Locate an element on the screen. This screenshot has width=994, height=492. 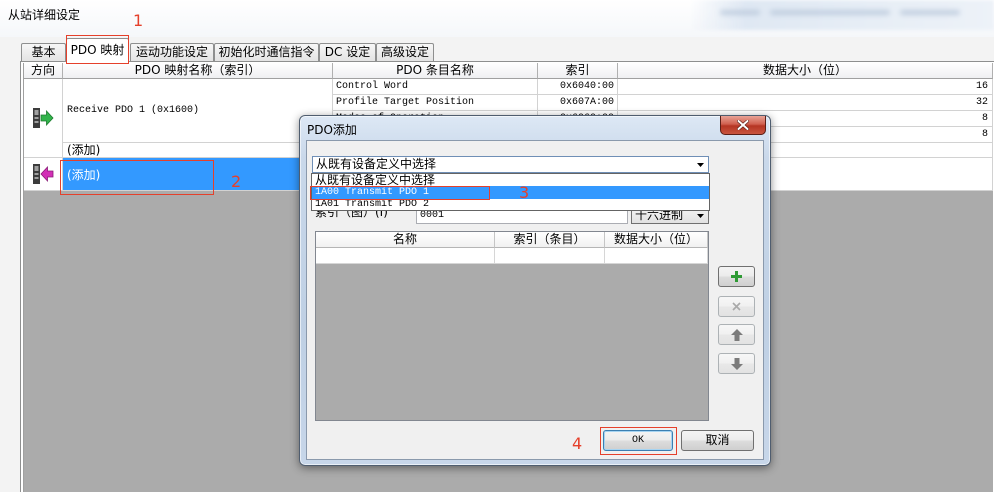
move-down-icon is located at coordinates (736, 363).